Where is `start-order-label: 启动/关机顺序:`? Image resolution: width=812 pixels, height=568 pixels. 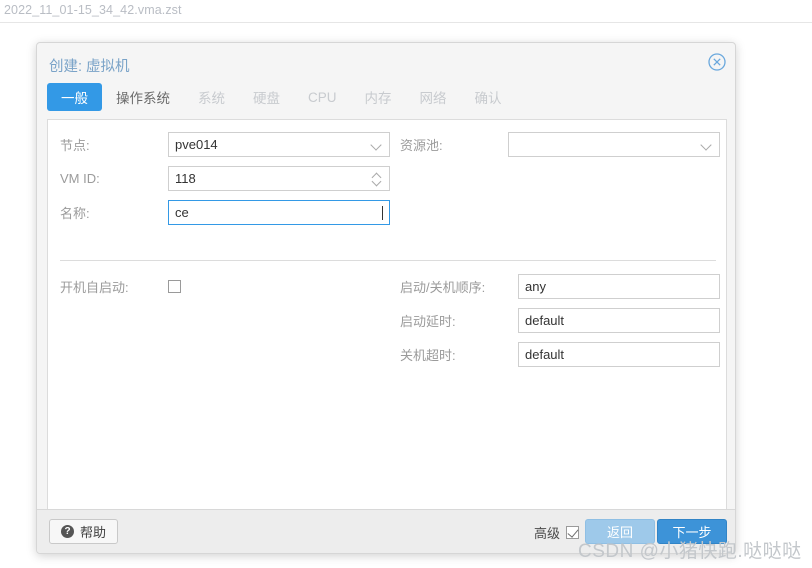 start-order-label: 启动/关机顺序: is located at coordinates (443, 287).